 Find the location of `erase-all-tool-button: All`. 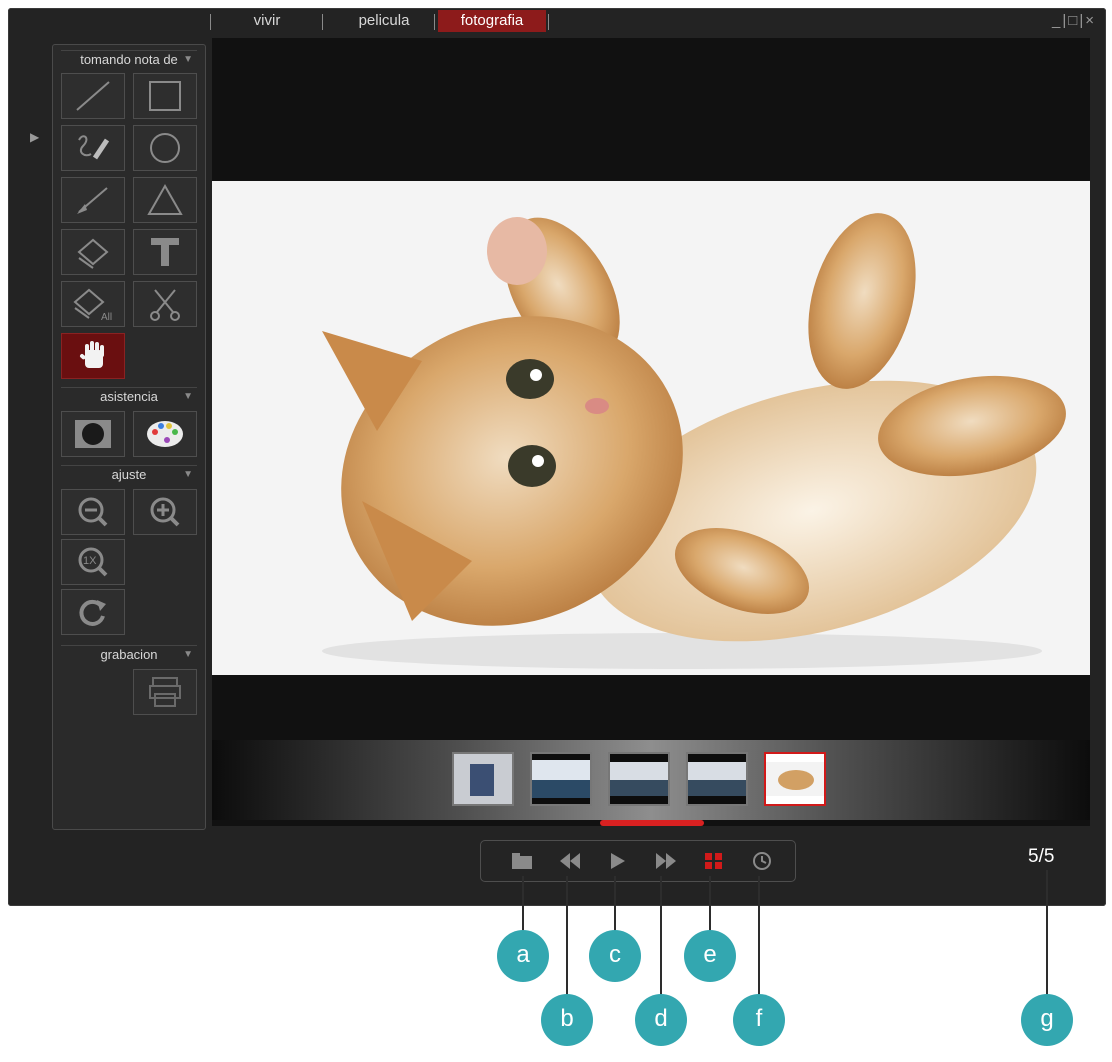

erase-all-tool-button: All is located at coordinates (93, 304).